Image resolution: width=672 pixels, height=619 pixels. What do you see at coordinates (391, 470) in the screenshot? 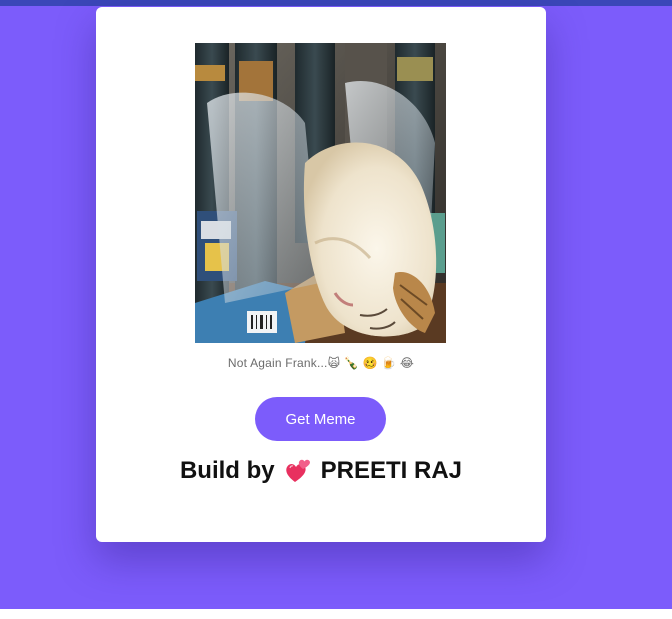
I see `author-name: PREETI RAJ` at bounding box center [391, 470].